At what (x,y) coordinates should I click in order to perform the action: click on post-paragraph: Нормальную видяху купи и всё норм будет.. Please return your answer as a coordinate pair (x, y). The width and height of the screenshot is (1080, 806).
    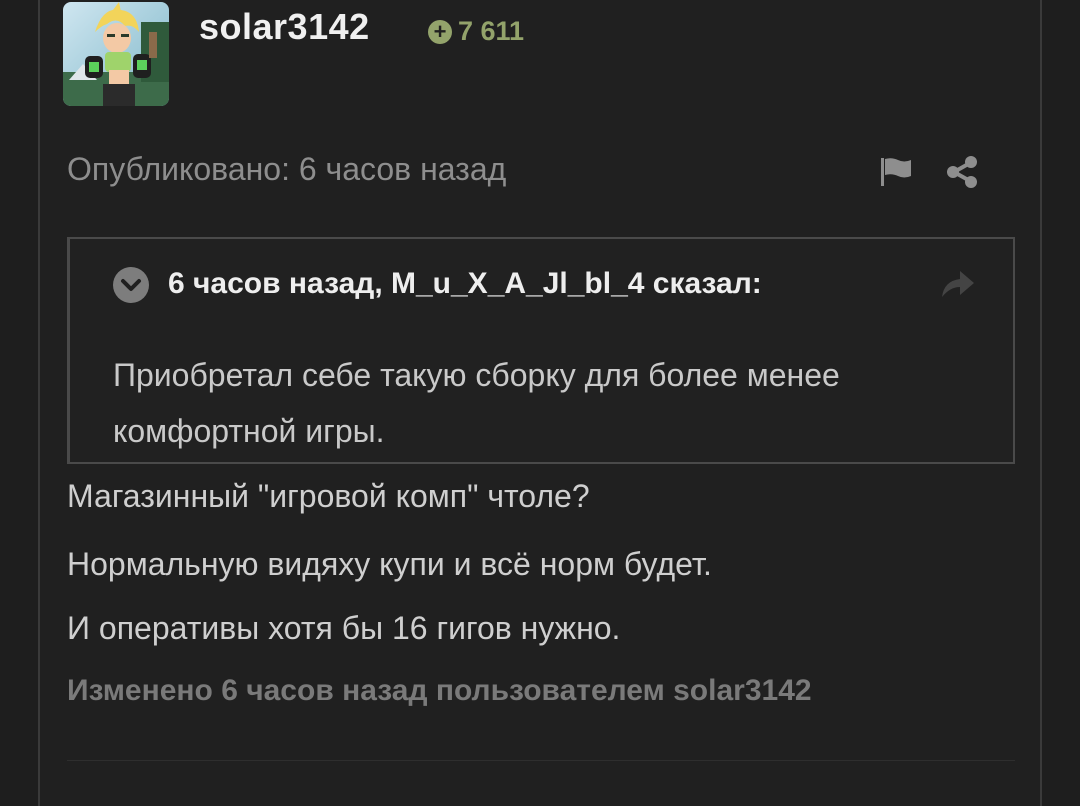
    Looking at the image, I should click on (389, 564).